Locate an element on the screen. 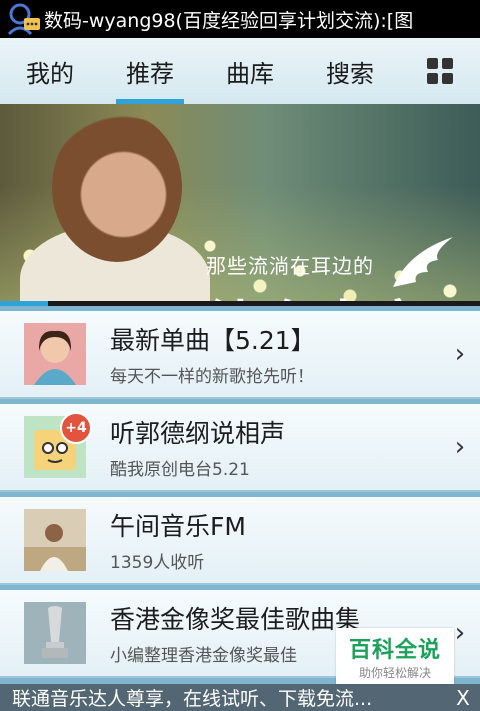  item-subtitle: 酷我原创电台5.21 is located at coordinates (180, 470).